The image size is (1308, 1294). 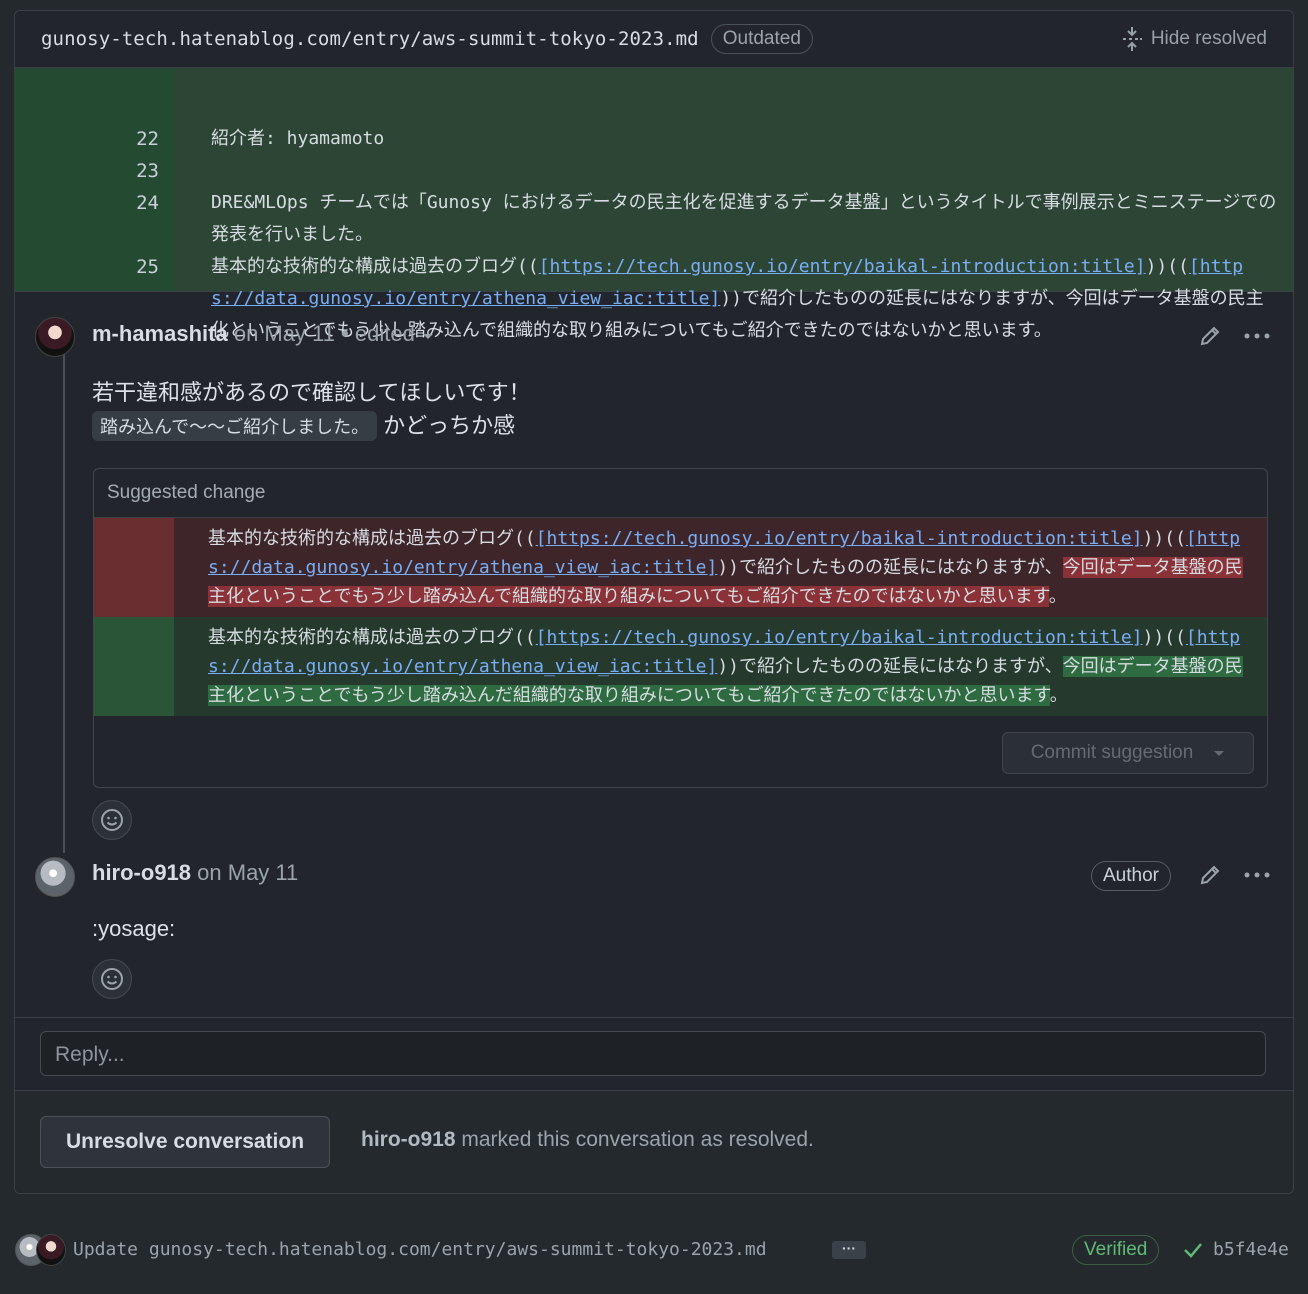 I want to click on check-icon, so click(x=1193, y=1250).